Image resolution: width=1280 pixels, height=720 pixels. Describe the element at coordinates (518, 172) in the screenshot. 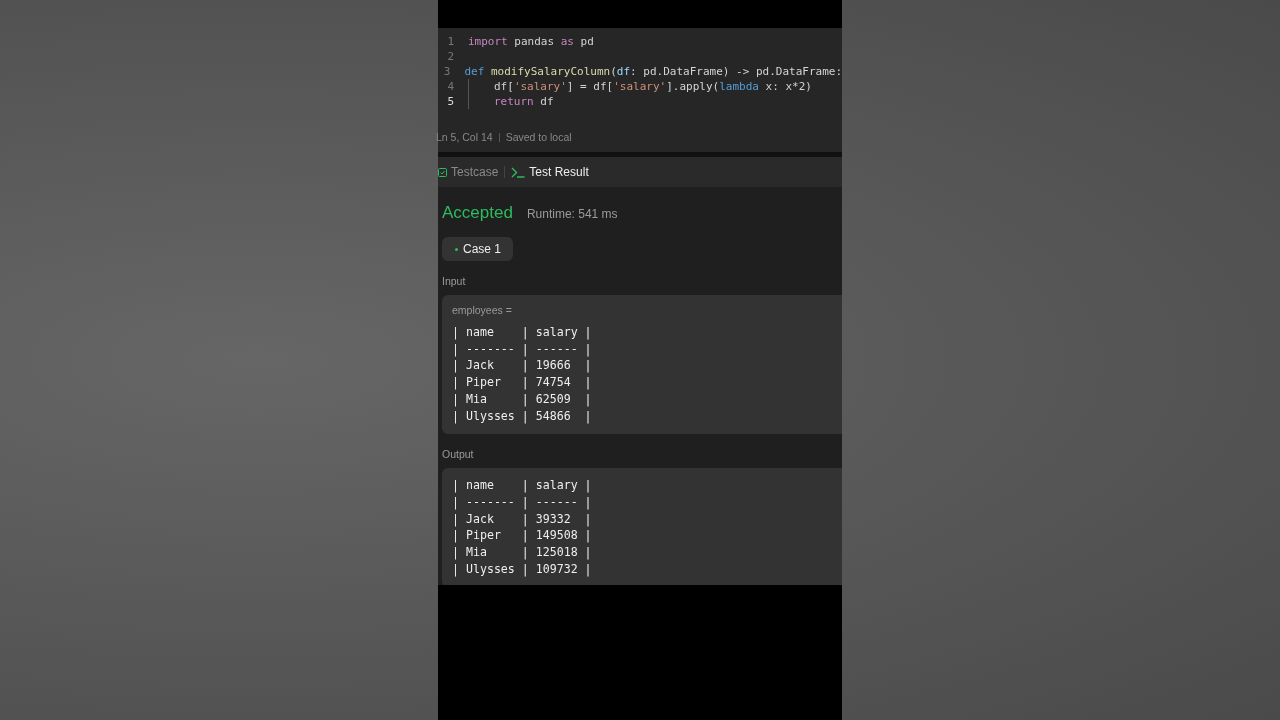

I see `terminal-icon` at that location.